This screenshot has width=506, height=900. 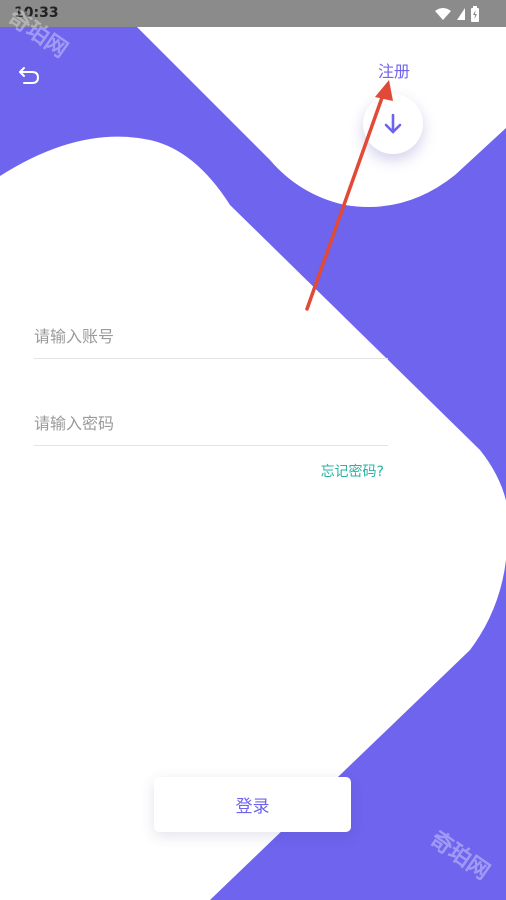 What do you see at coordinates (394, 72) in the screenshot?
I see `register-link: 注册` at bounding box center [394, 72].